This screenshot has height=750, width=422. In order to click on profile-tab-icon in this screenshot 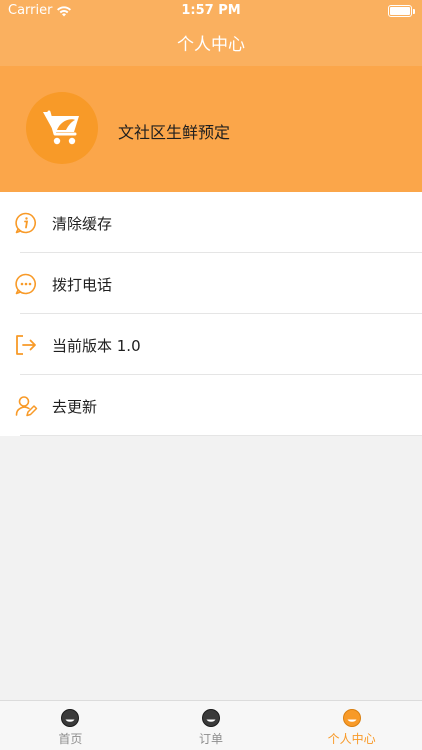, I will do `click(352, 718)`.